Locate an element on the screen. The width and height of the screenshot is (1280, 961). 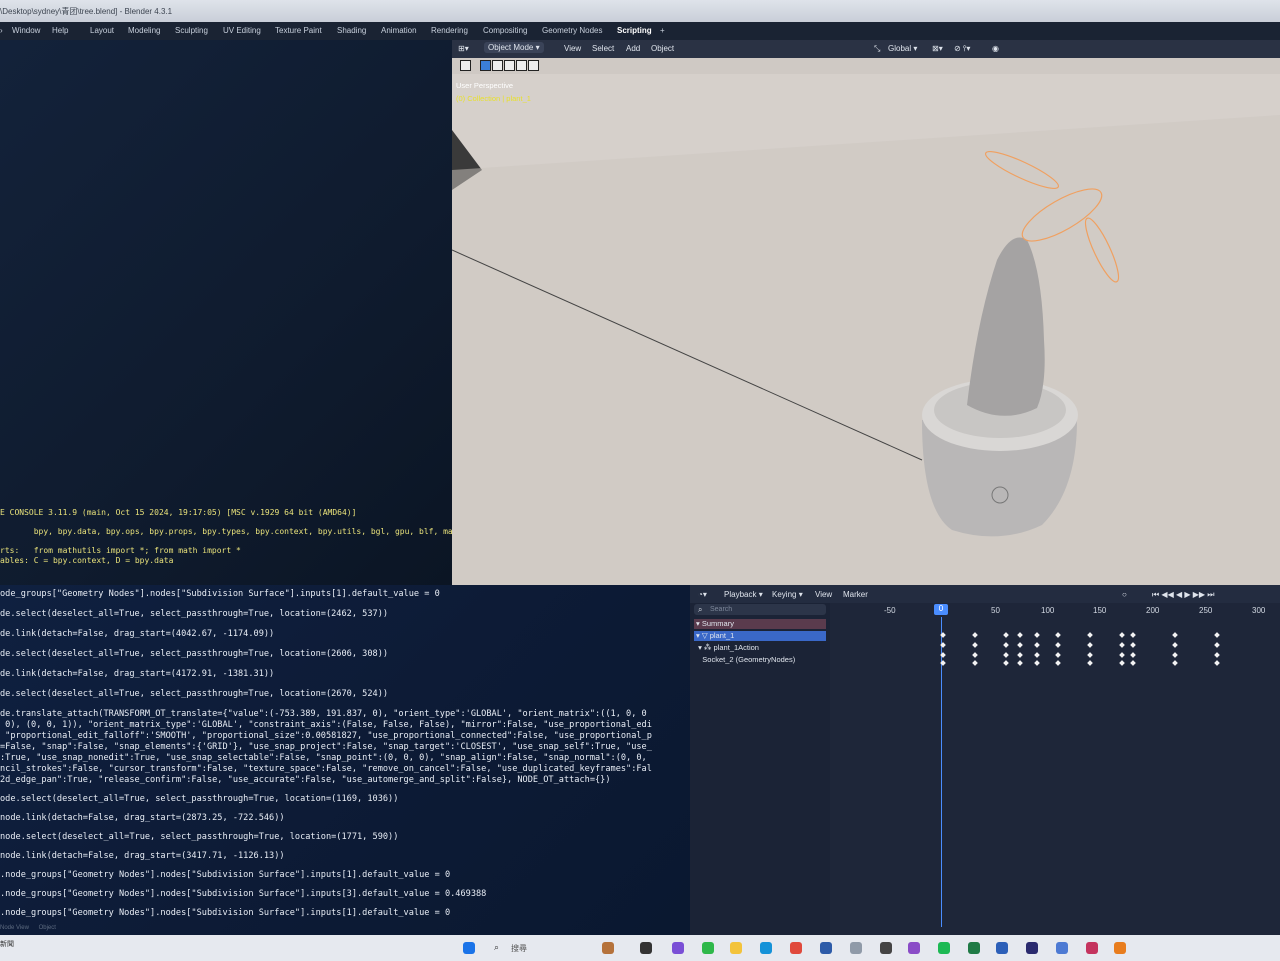
timeline-menu-playback: Playback ▾ is located at coordinates (743, 594).